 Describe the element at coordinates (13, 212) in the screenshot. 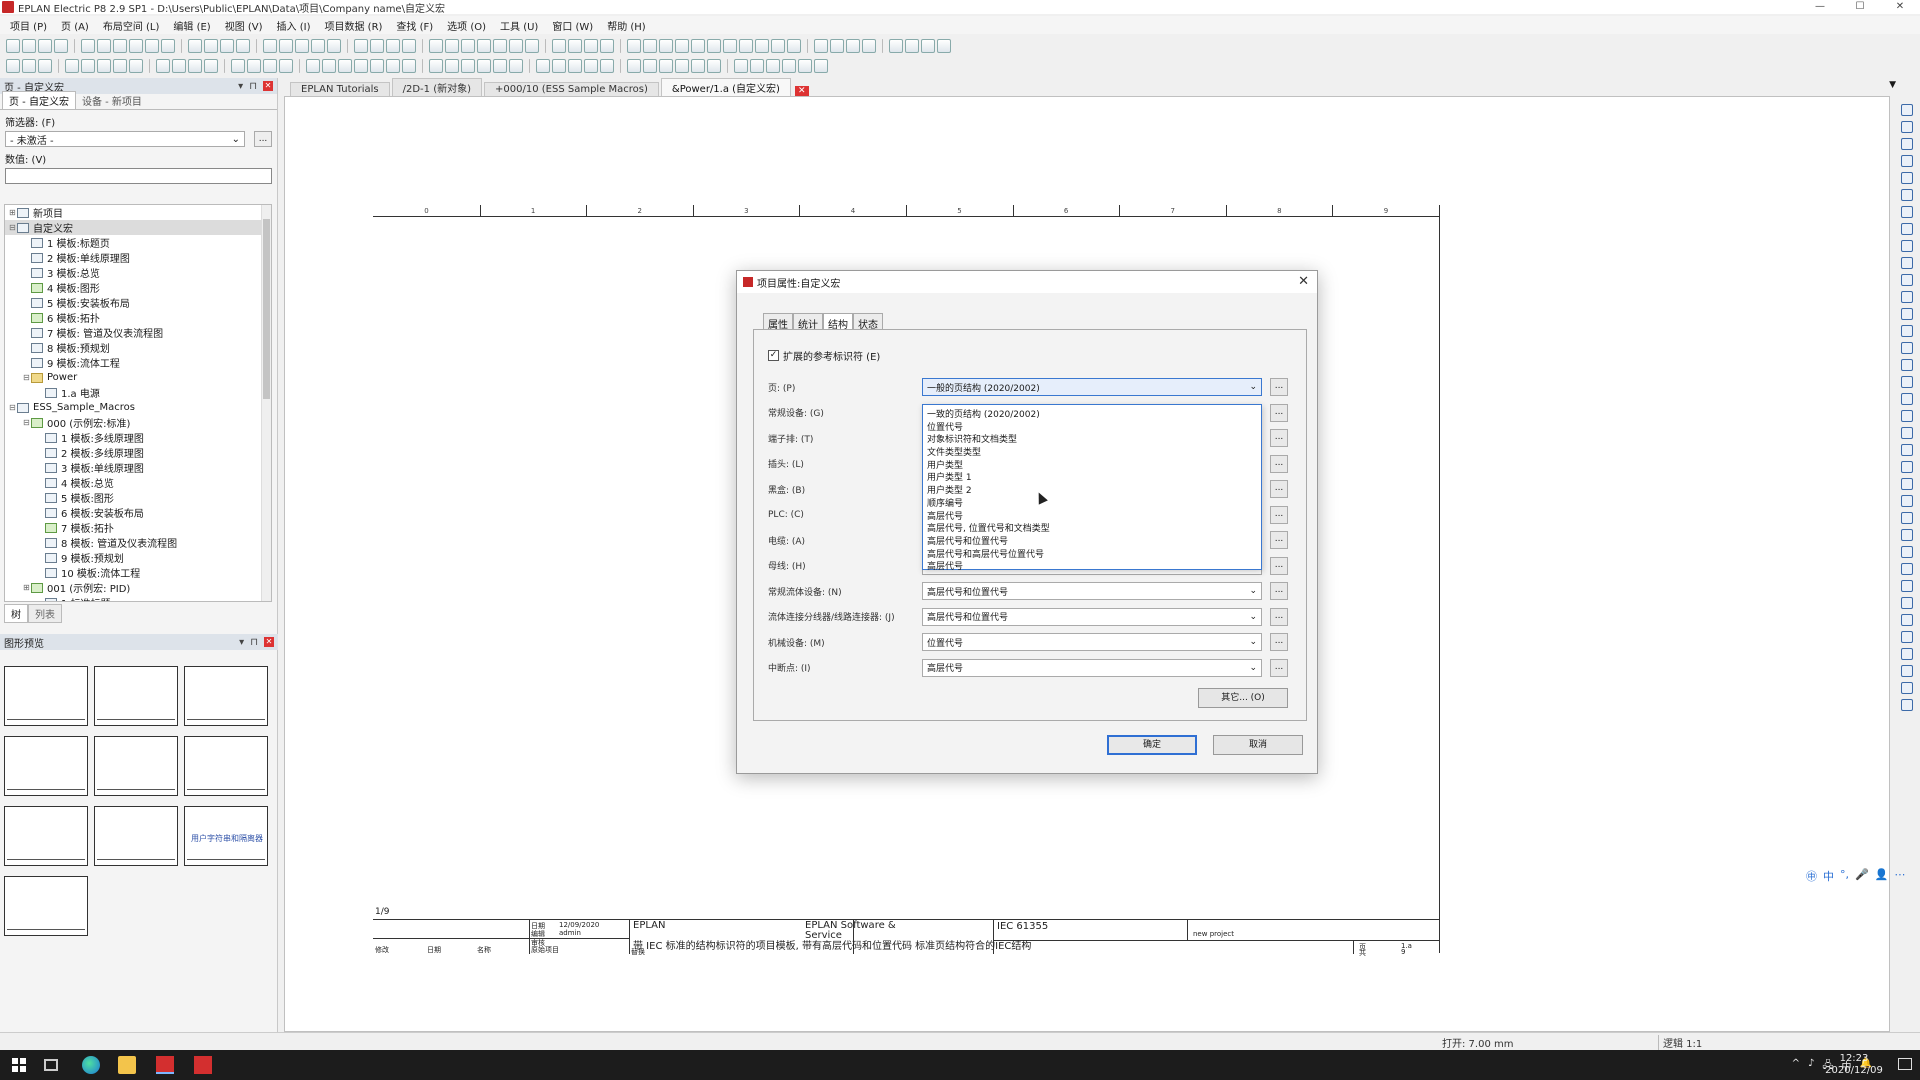

I see `expand-toggle-icon: ⊞` at that location.